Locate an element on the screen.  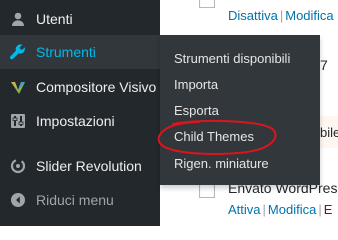
row-checkbox is located at coordinates (207, 4).